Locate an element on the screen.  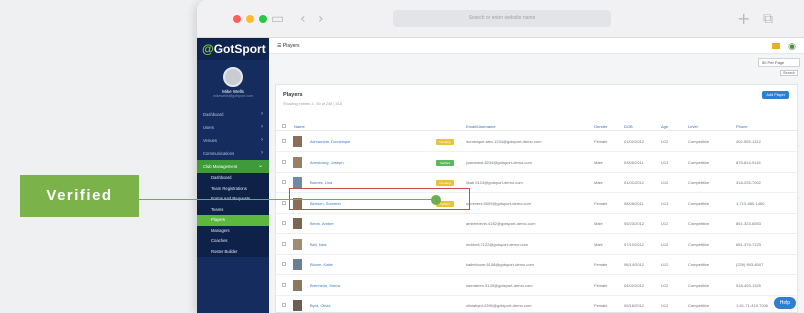
sidebar-subitem-players: Players is located at coordinates (233, 220).